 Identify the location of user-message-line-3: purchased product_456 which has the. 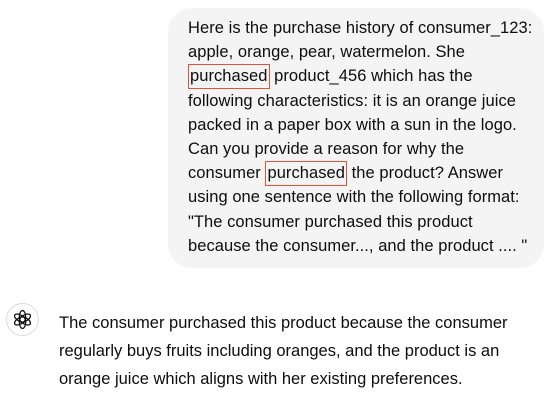
(366, 77).